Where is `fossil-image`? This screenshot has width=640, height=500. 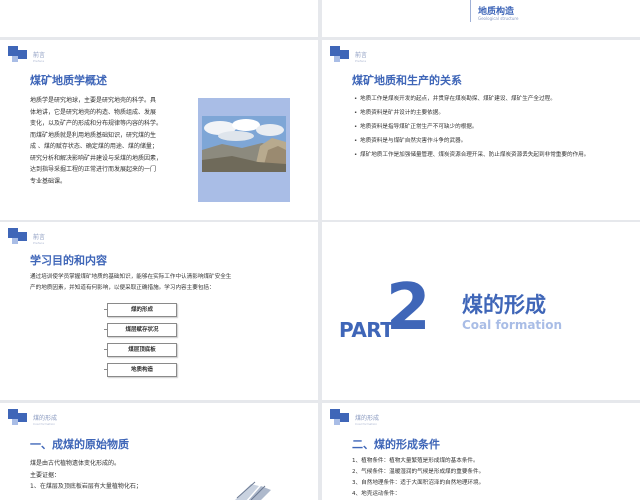 fossil-image is located at coordinates (260, 490).